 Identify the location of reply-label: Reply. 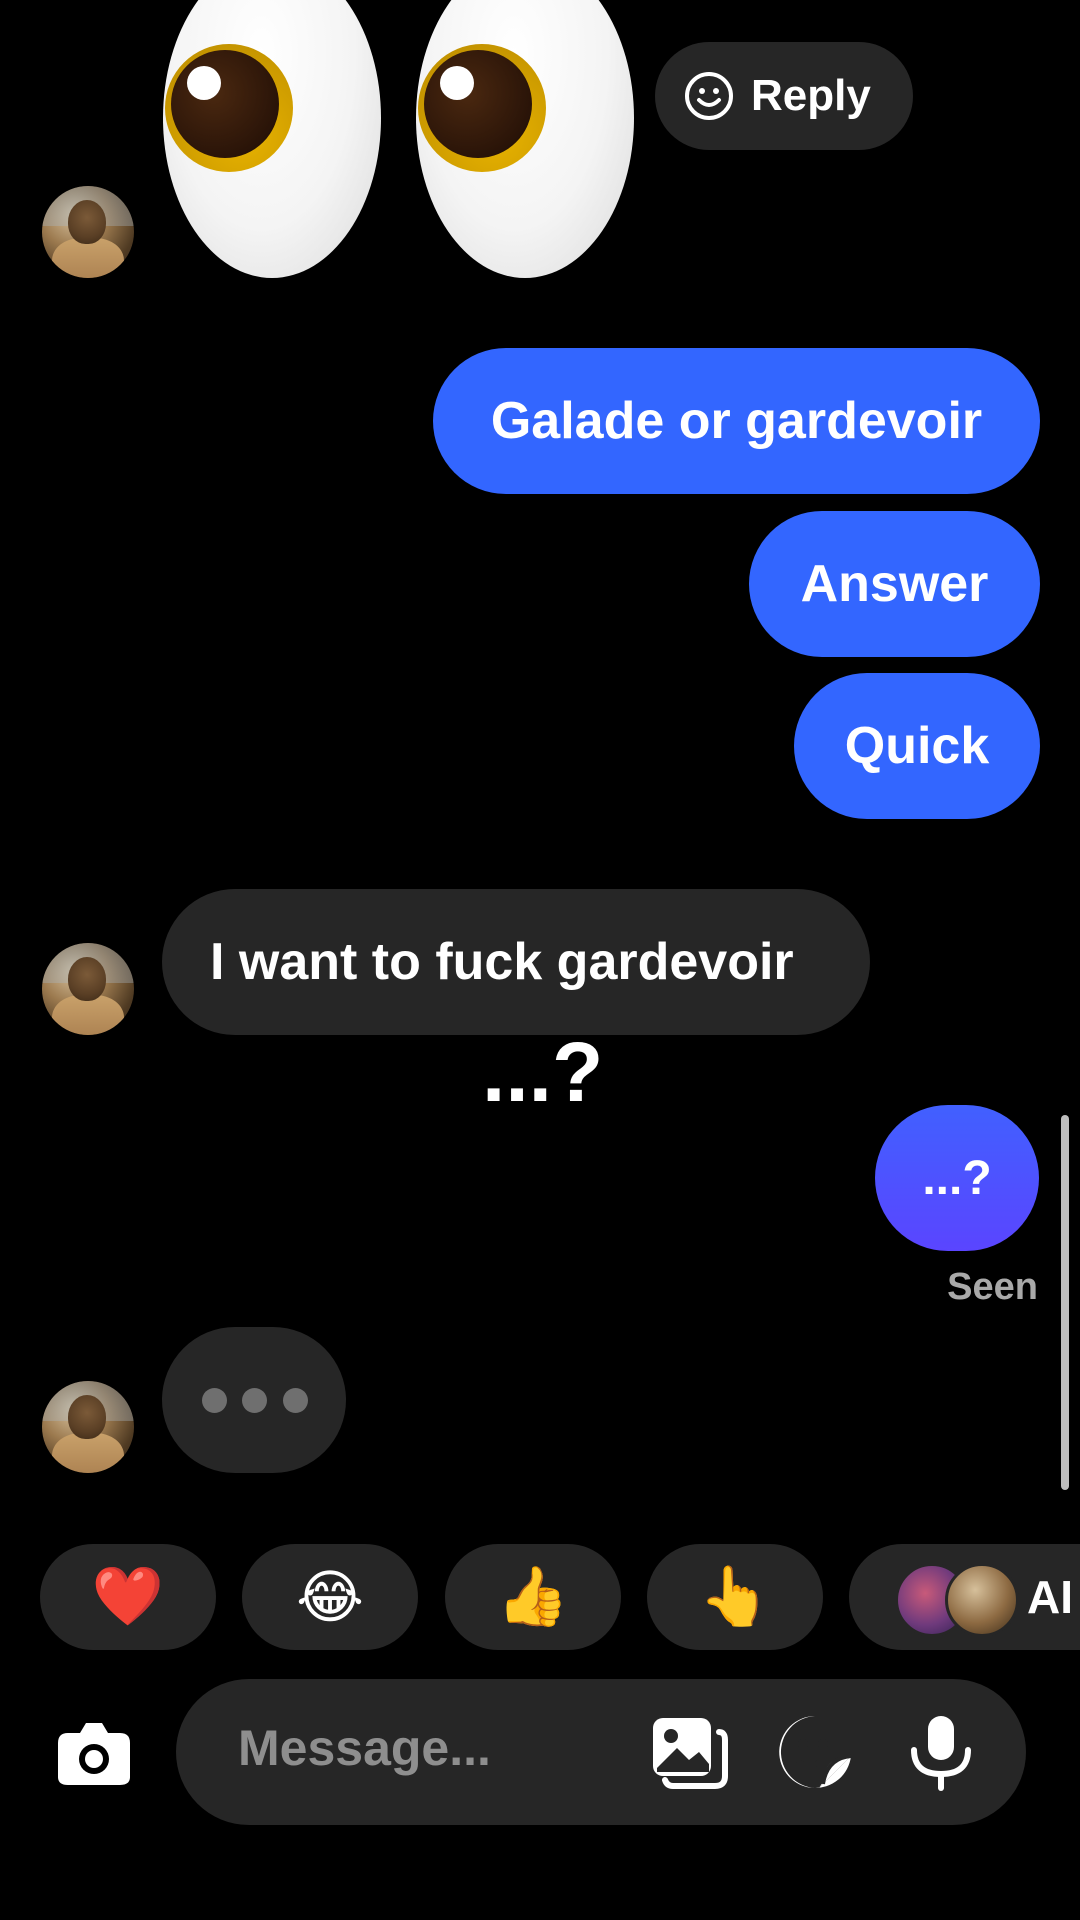
(811, 95).